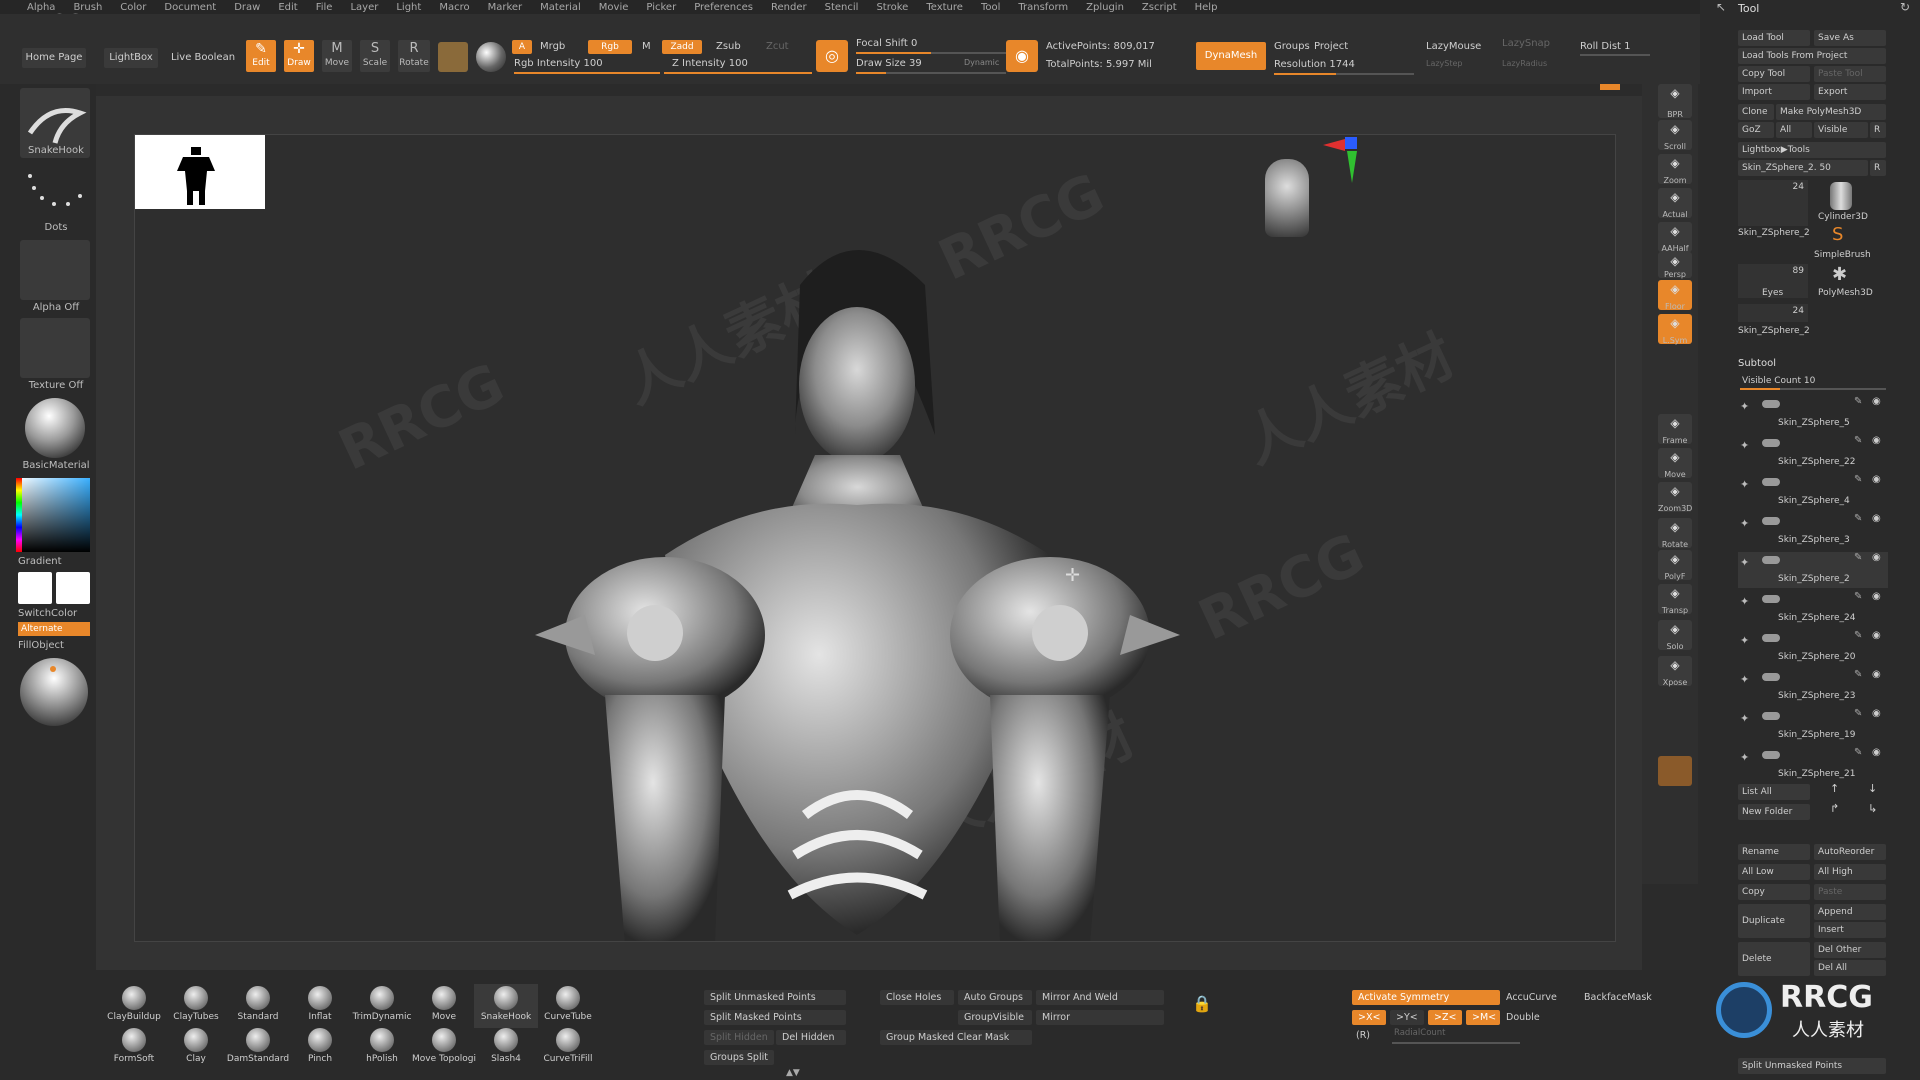  Describe the element at coordinates (444, 1048) in the screenshot. I see `brush-move-topologi: Move Topologi` at that location.